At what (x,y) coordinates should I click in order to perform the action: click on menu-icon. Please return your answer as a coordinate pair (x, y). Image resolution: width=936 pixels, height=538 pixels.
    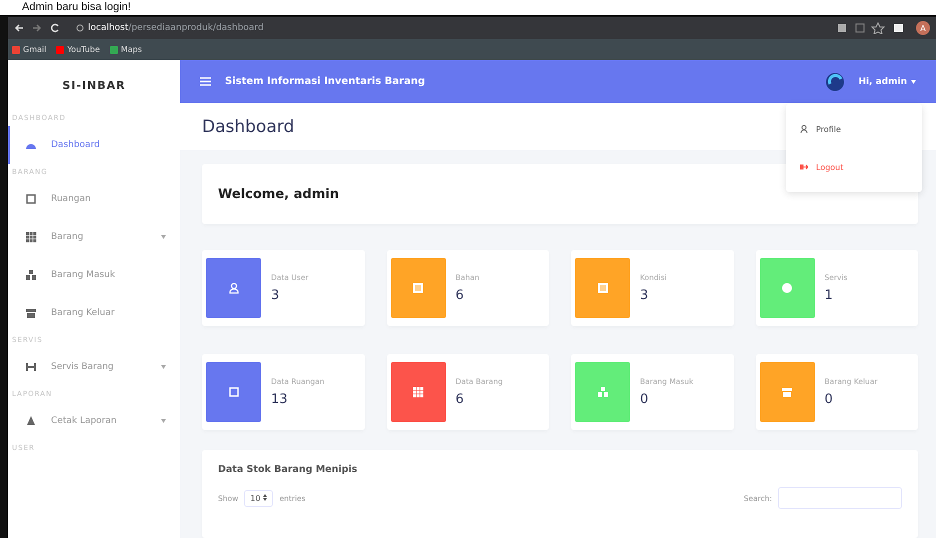
    Looking at the image, I should click on (205, 81).